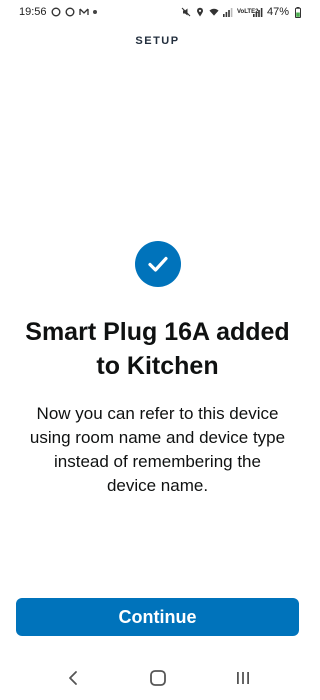 This screenshot has width=320, height=700. What do you see at coordinates (298, 12) in the screenshot?
I see `battery-icon` at bounding box center [298, 12].